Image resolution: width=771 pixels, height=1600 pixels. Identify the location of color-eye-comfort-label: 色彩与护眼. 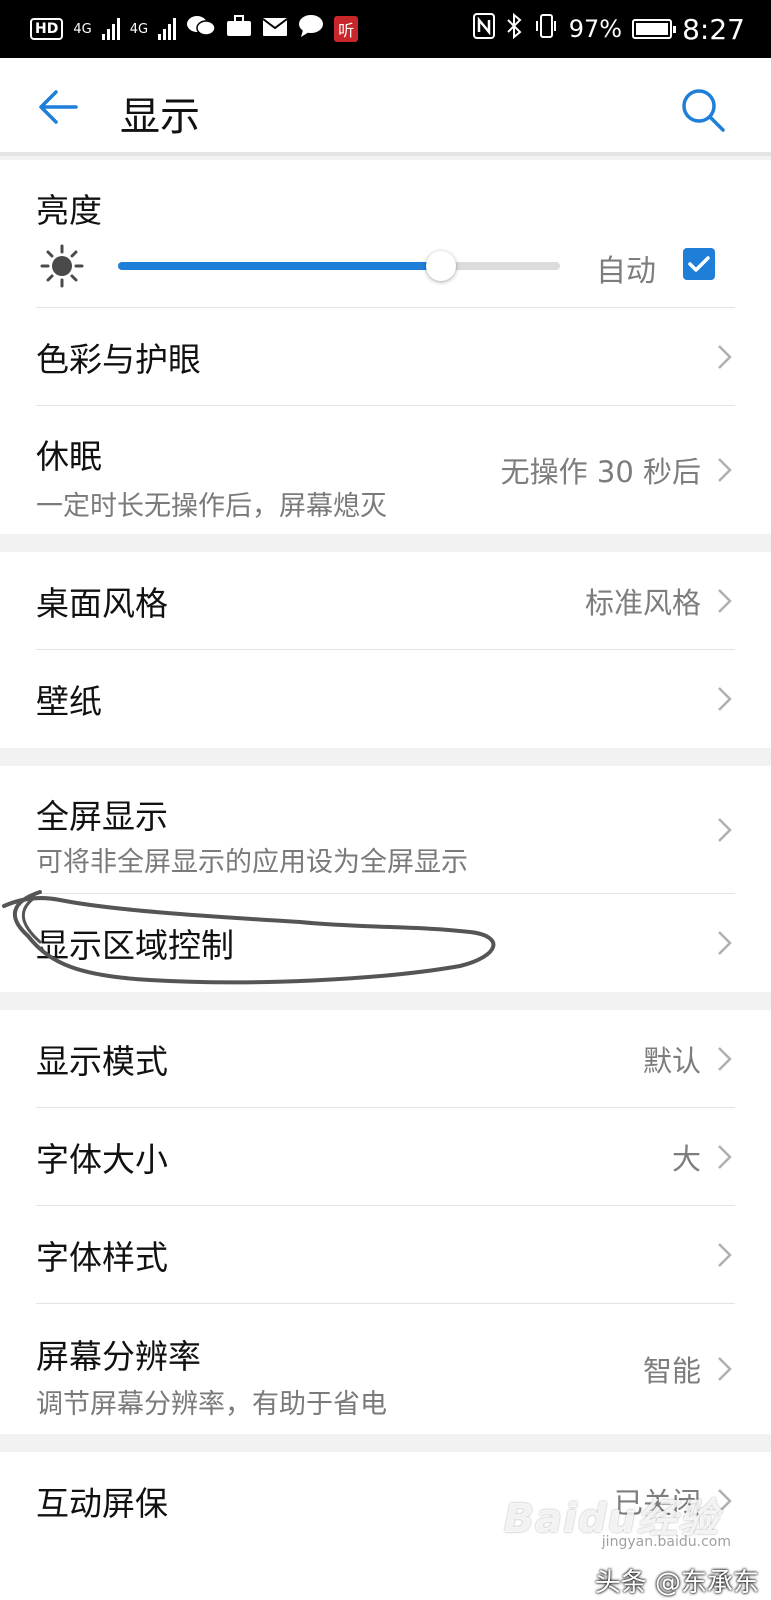
(118, 359).